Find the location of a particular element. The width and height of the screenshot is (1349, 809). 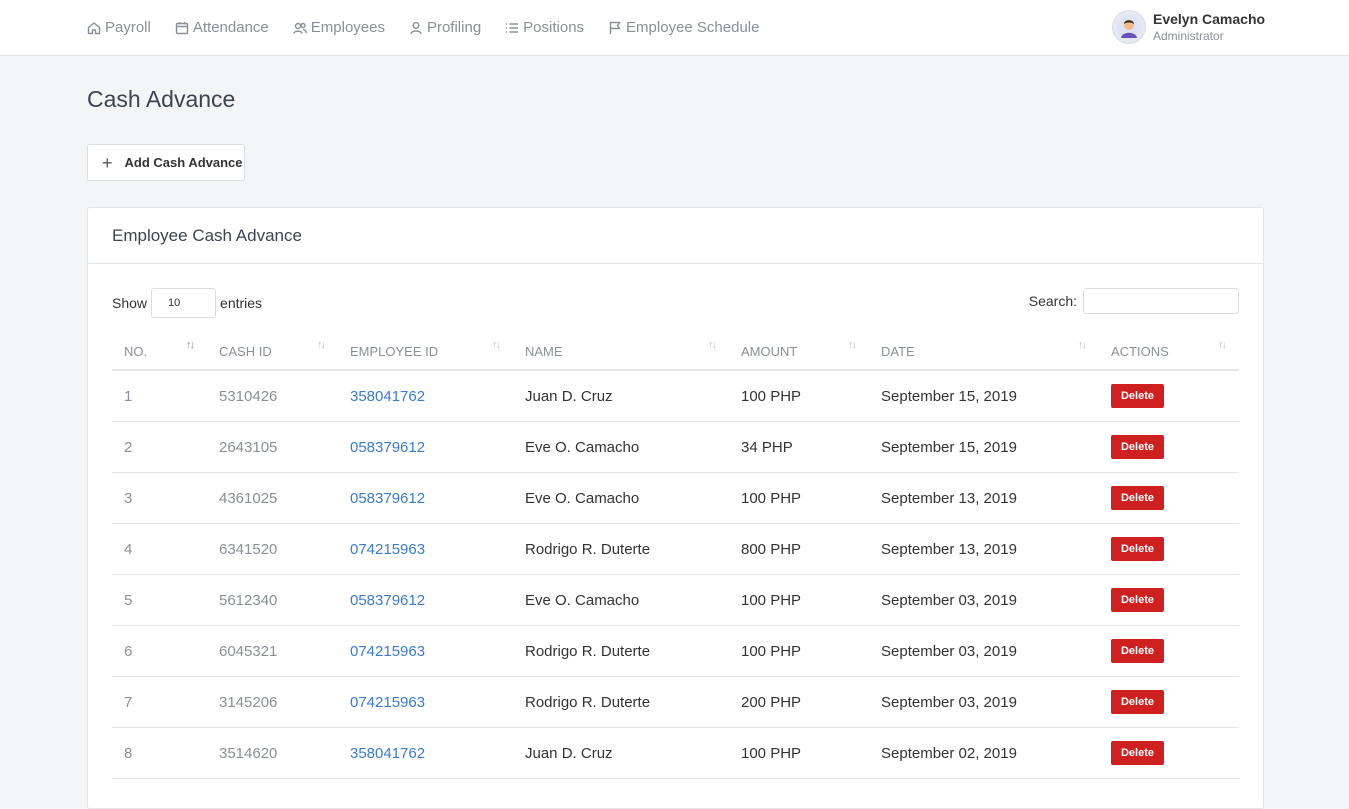

calendar-icon is located at coordinates (182, 27).